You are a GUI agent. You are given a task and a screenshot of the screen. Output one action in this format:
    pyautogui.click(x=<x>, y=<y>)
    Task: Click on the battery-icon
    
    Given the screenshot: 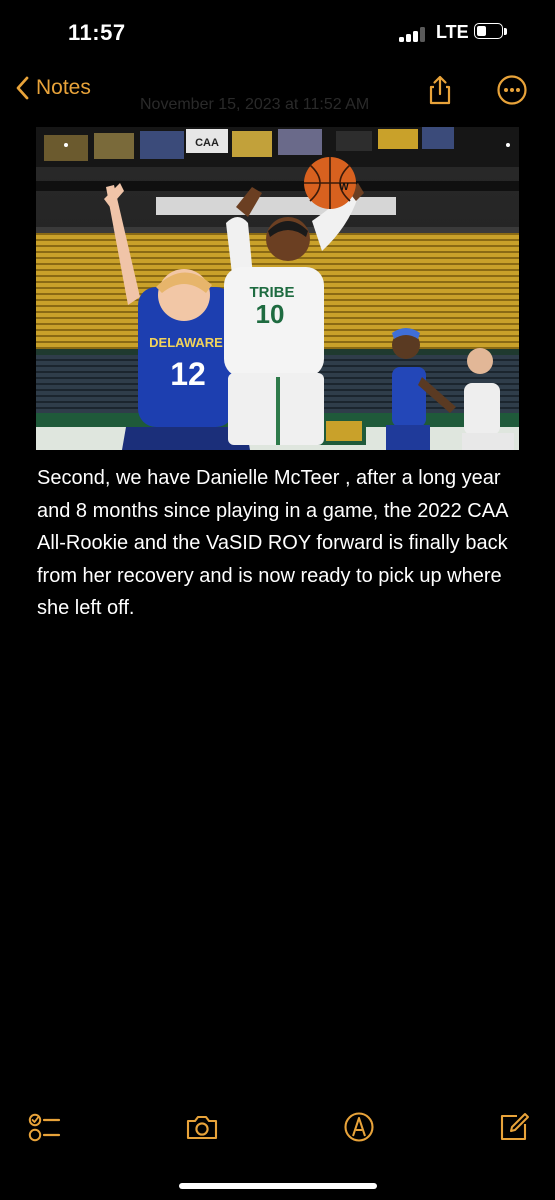 What is the action you would take?
    pyautogui.click(x=491, y=32)
    